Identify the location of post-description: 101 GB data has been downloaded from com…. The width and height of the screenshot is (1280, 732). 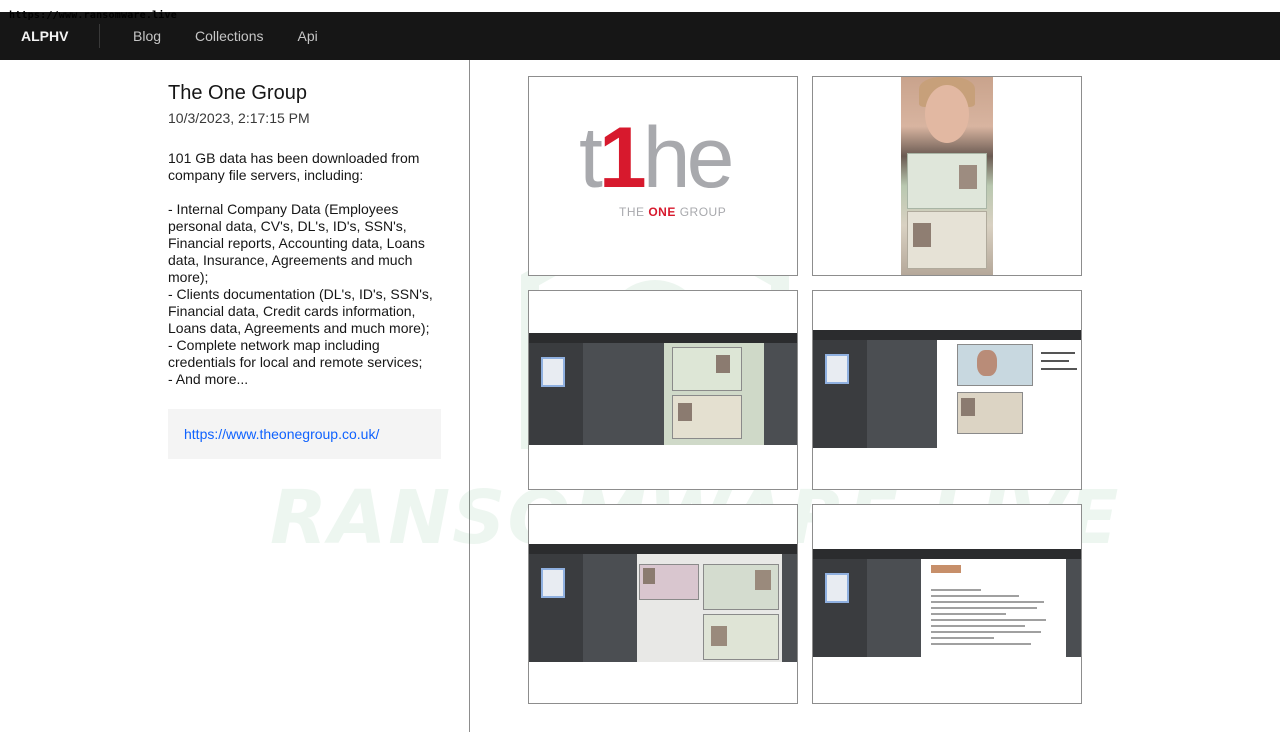
(300, 268).